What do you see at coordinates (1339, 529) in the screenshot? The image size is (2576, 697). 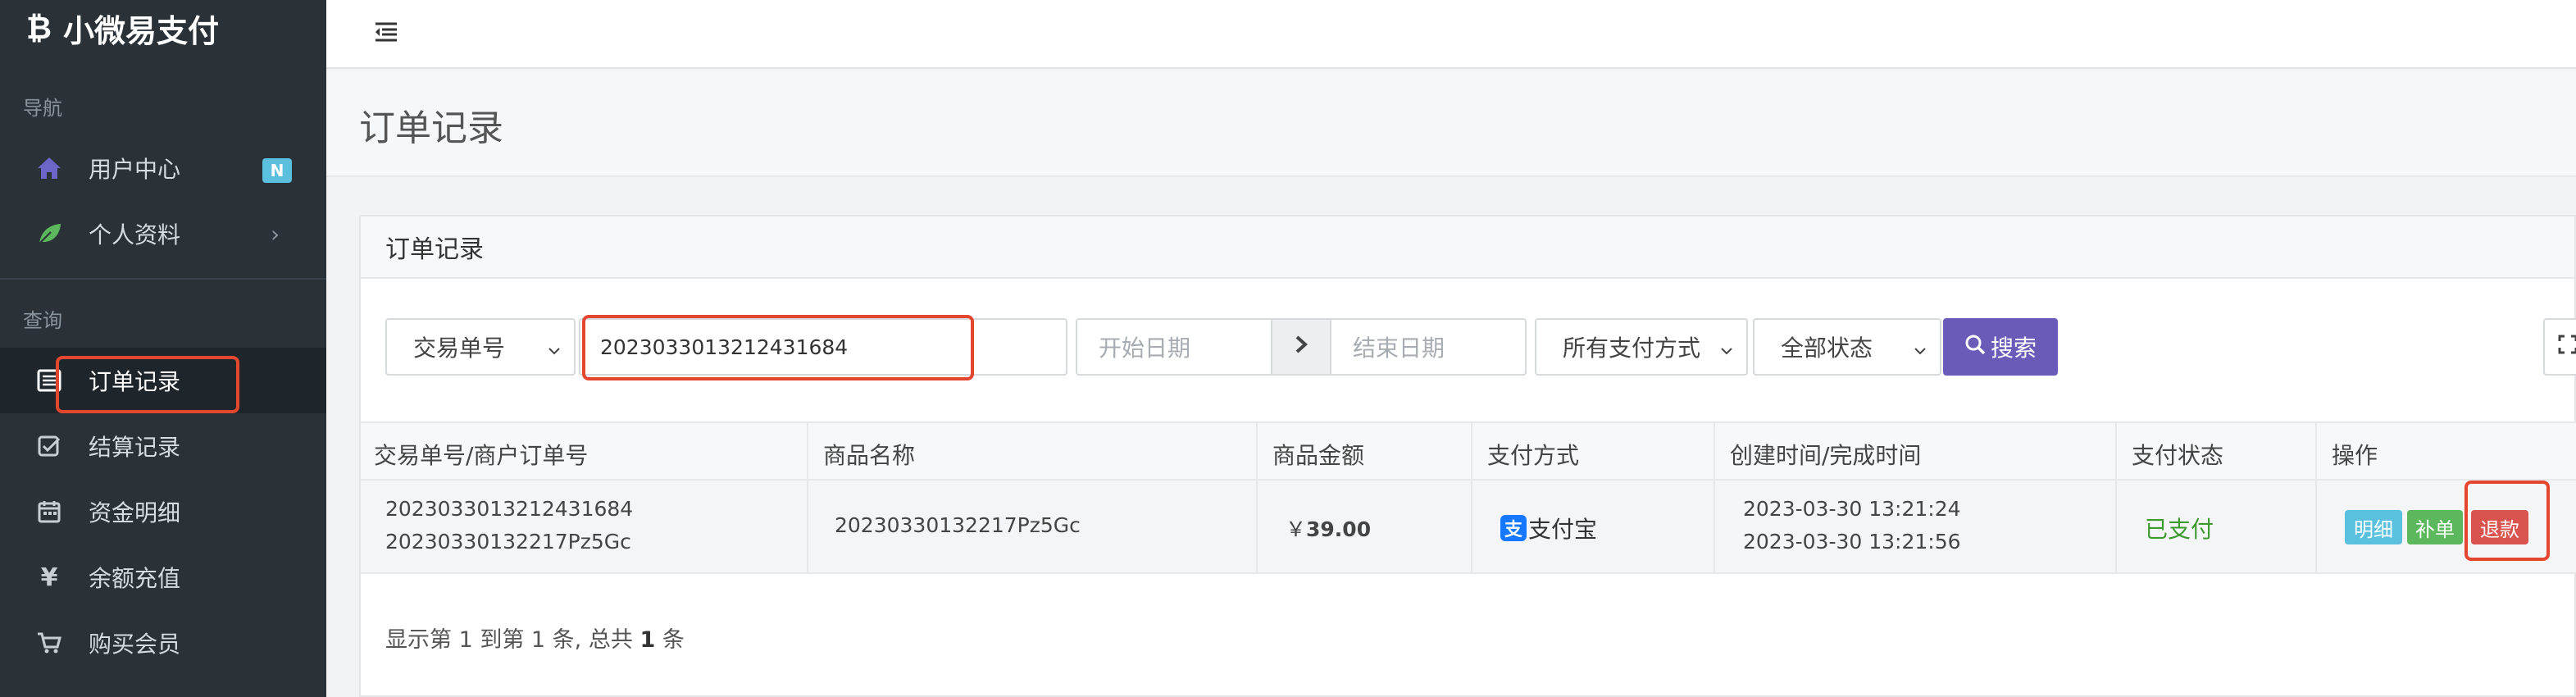 I see `amount-value: 39.00` at bounding box center [1339, 529].